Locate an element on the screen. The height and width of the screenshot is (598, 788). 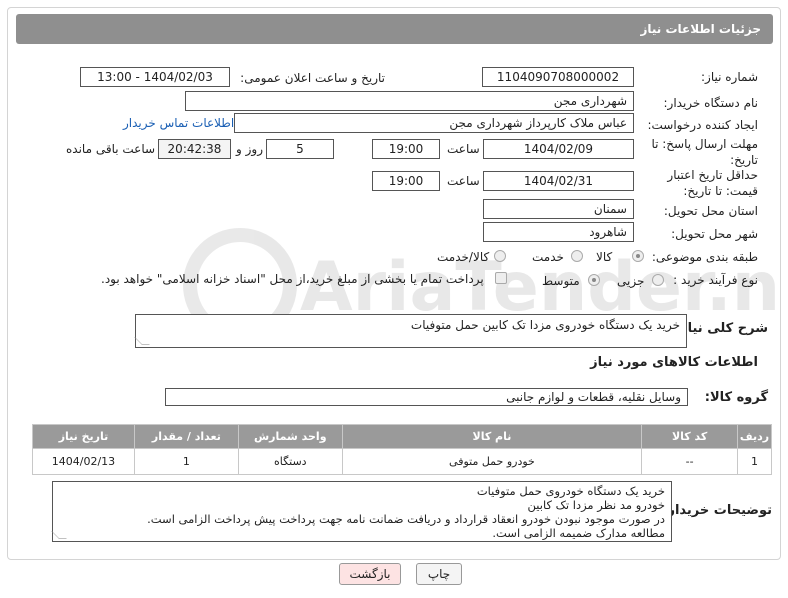
category-radio-service is located at coordinates (577, 256).